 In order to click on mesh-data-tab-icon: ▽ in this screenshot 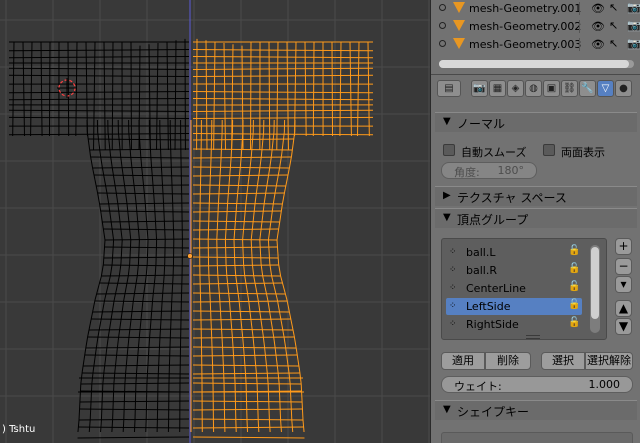, I will do `click(605, 88)`.